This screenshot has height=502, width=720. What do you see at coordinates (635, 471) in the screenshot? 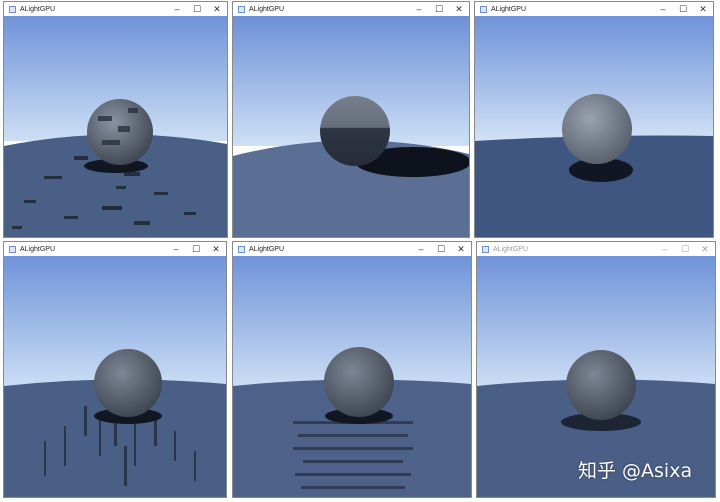
I see `watermark: 知乎 @Asixa` at bounding box center [635, 471].